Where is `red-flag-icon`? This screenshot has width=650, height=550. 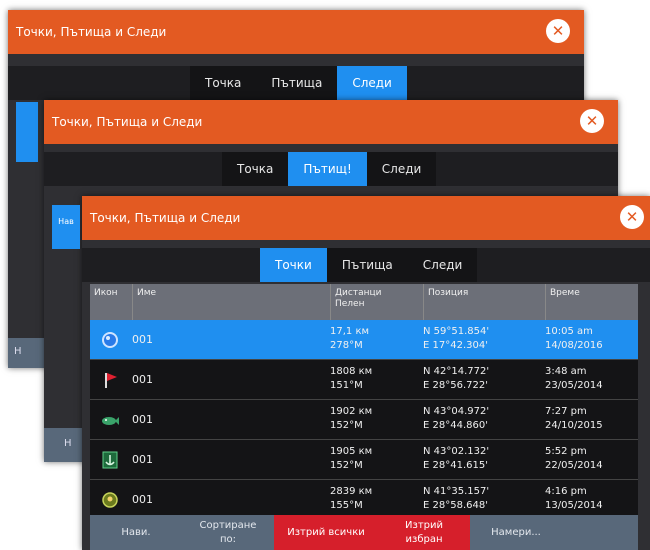 red-flag-icon is located at coordinates (111, 380).